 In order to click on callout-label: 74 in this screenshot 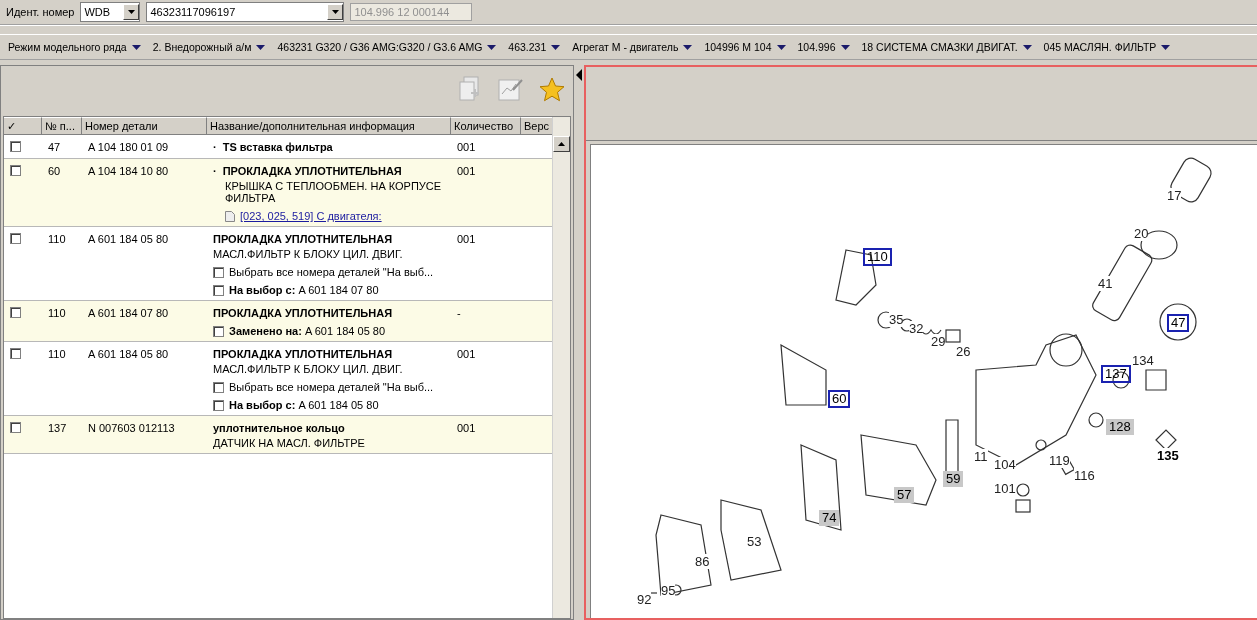, I will do `click(829, 518)`.